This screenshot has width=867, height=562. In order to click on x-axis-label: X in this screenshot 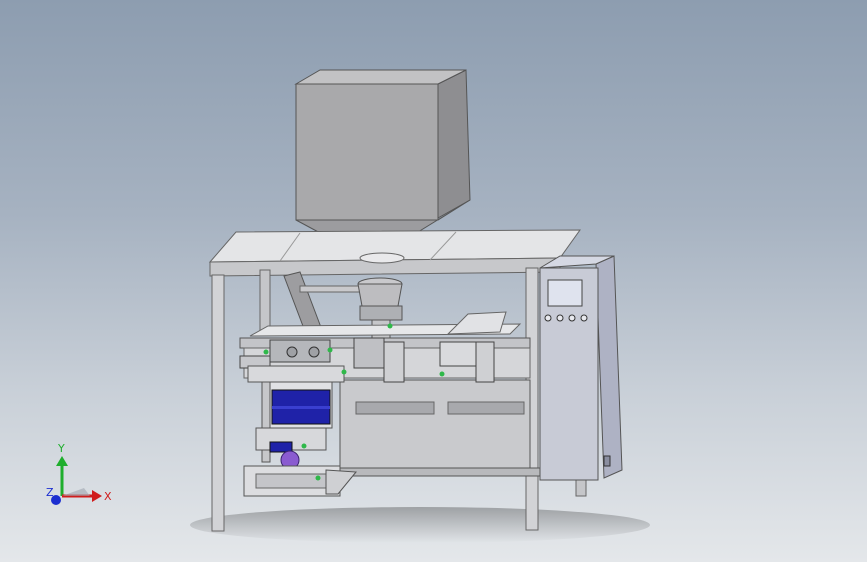, I will do `click(108, 496)`.